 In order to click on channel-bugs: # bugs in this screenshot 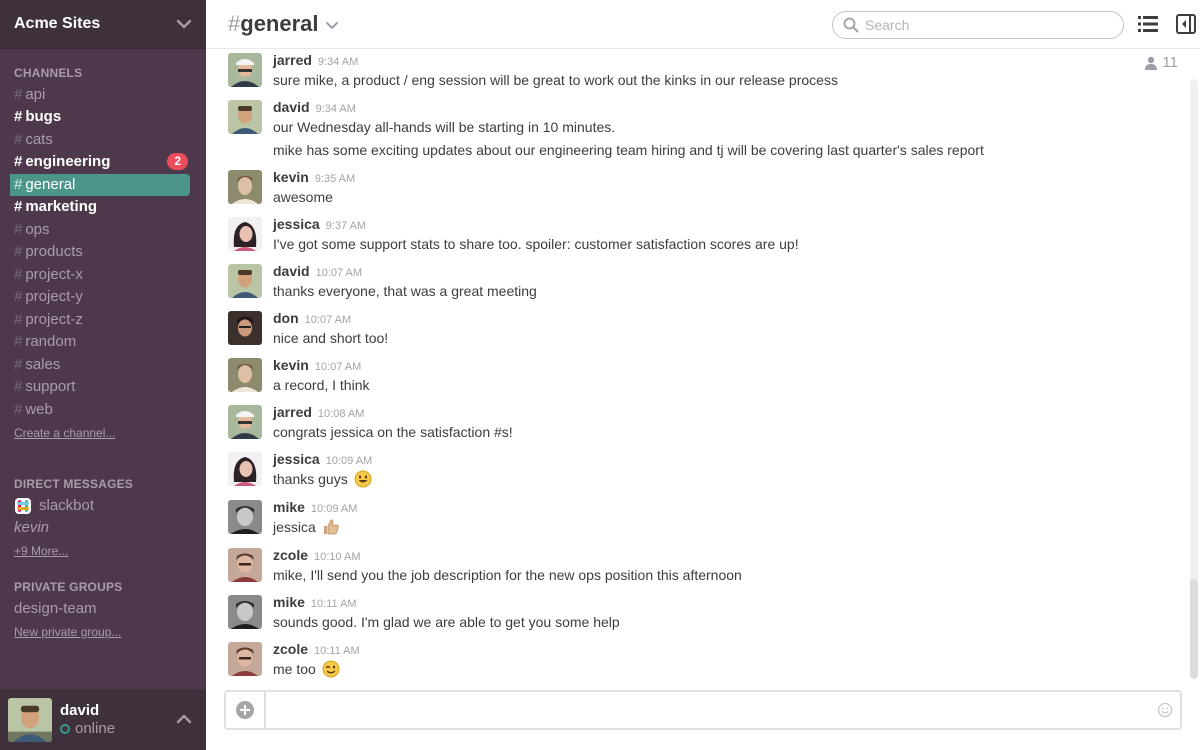, I will do `click(100, 117)`.